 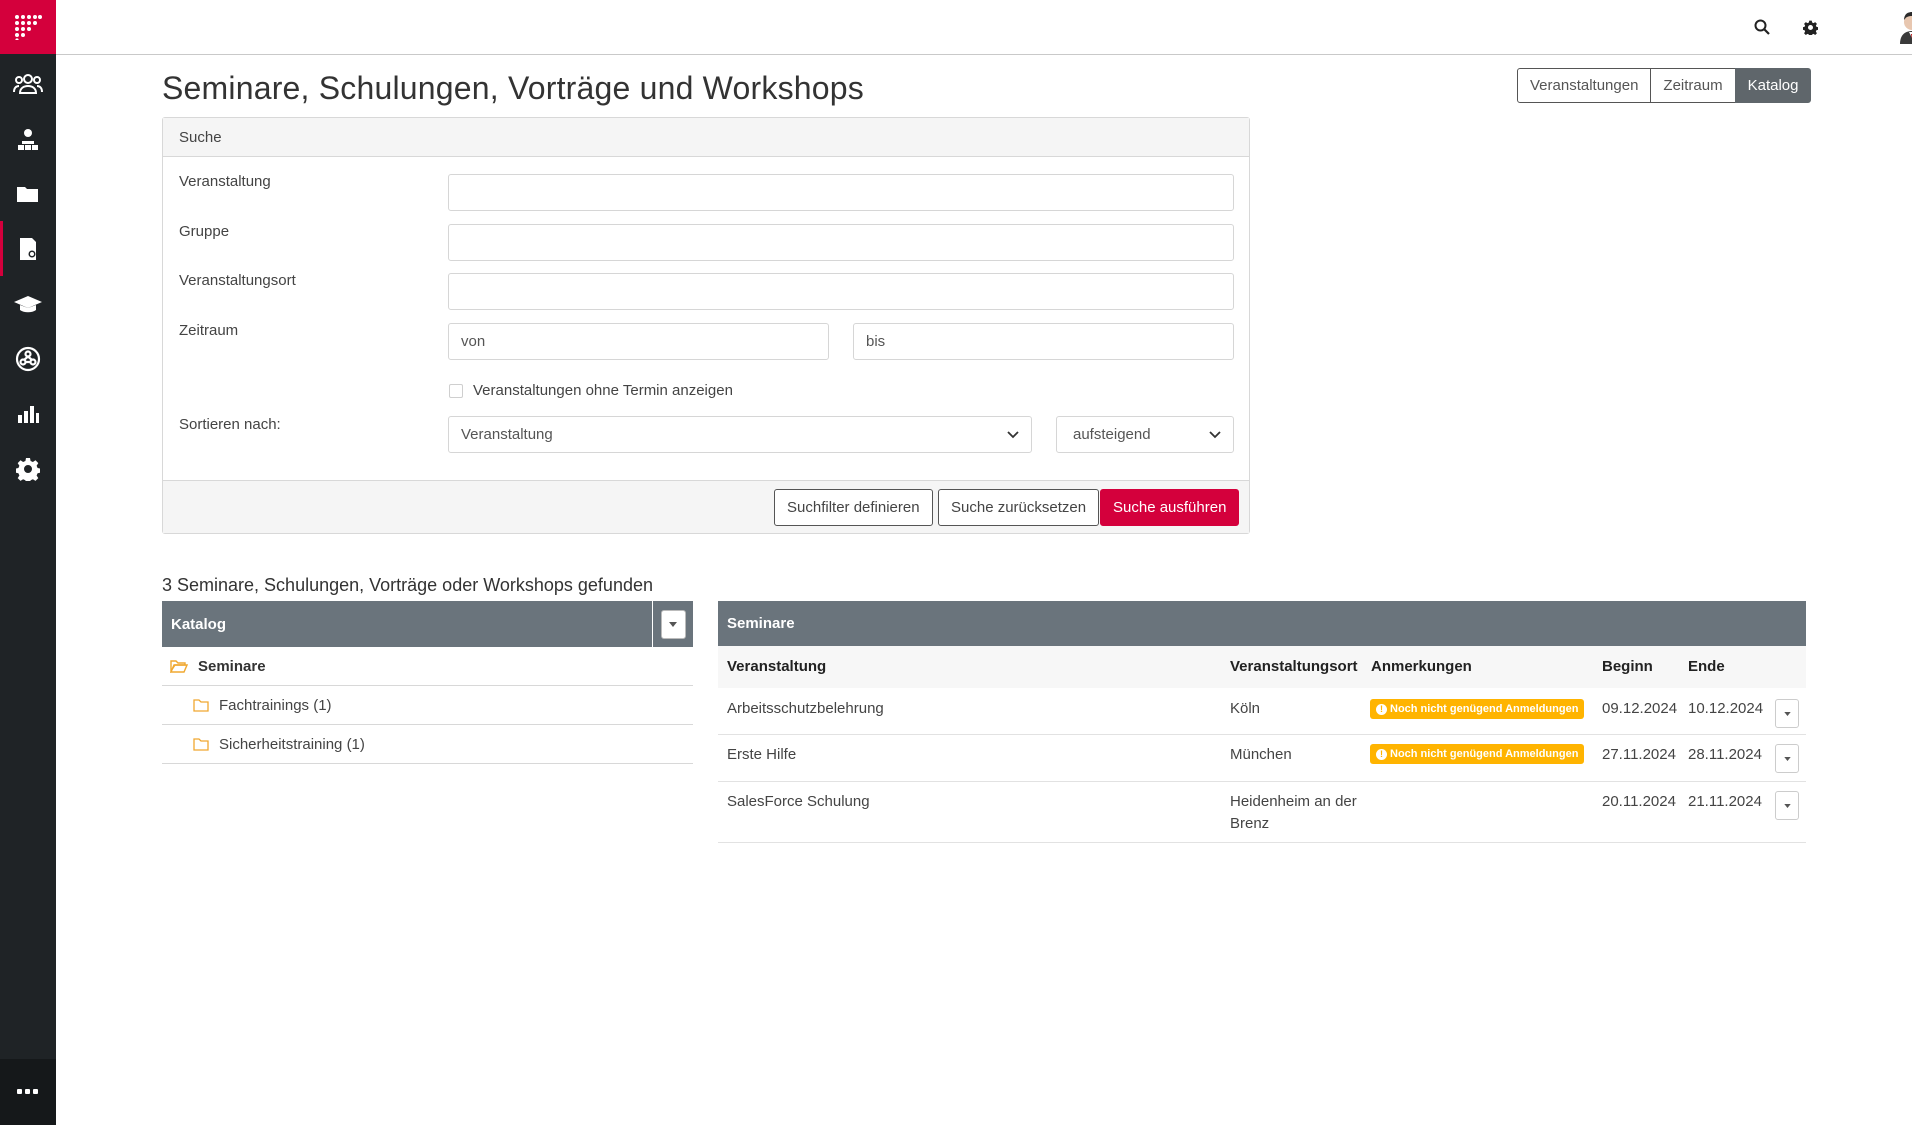 What do you see at coordinates (1421, 667) in the screenshot?
I see `col-anmerkungen: Anmerkungen` at bounding box center [1421, 667].